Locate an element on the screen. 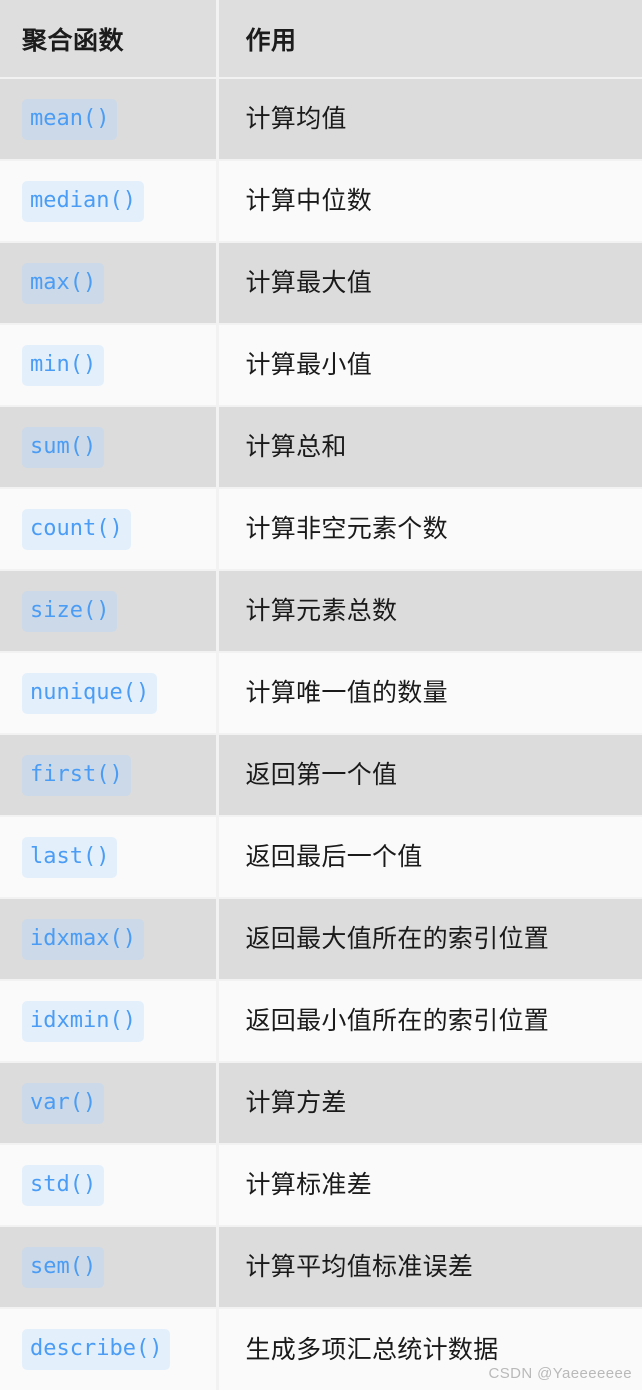  table-row: max() 计算最大值 is located at coordinates (321, 283).